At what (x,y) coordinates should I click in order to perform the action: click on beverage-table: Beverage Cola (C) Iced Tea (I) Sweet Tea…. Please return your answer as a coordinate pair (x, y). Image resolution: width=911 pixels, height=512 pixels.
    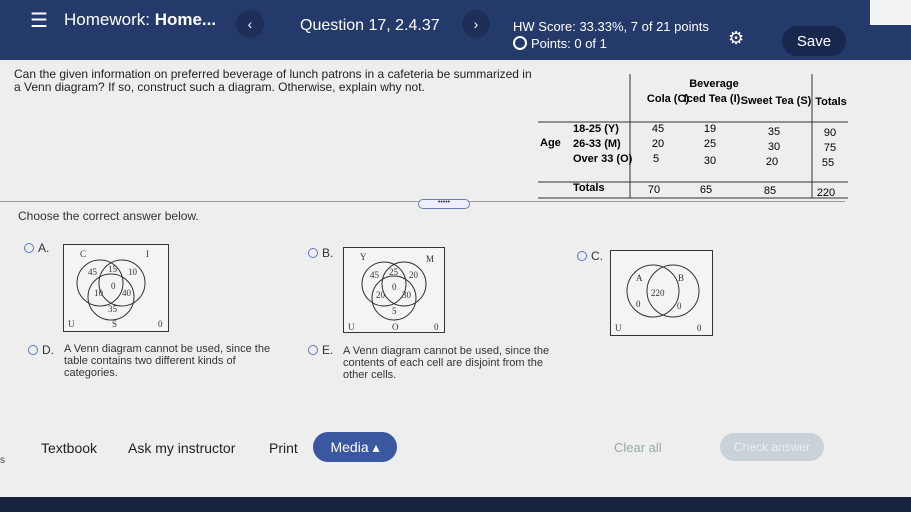
    Looking at the image, I should click on (693, 136).